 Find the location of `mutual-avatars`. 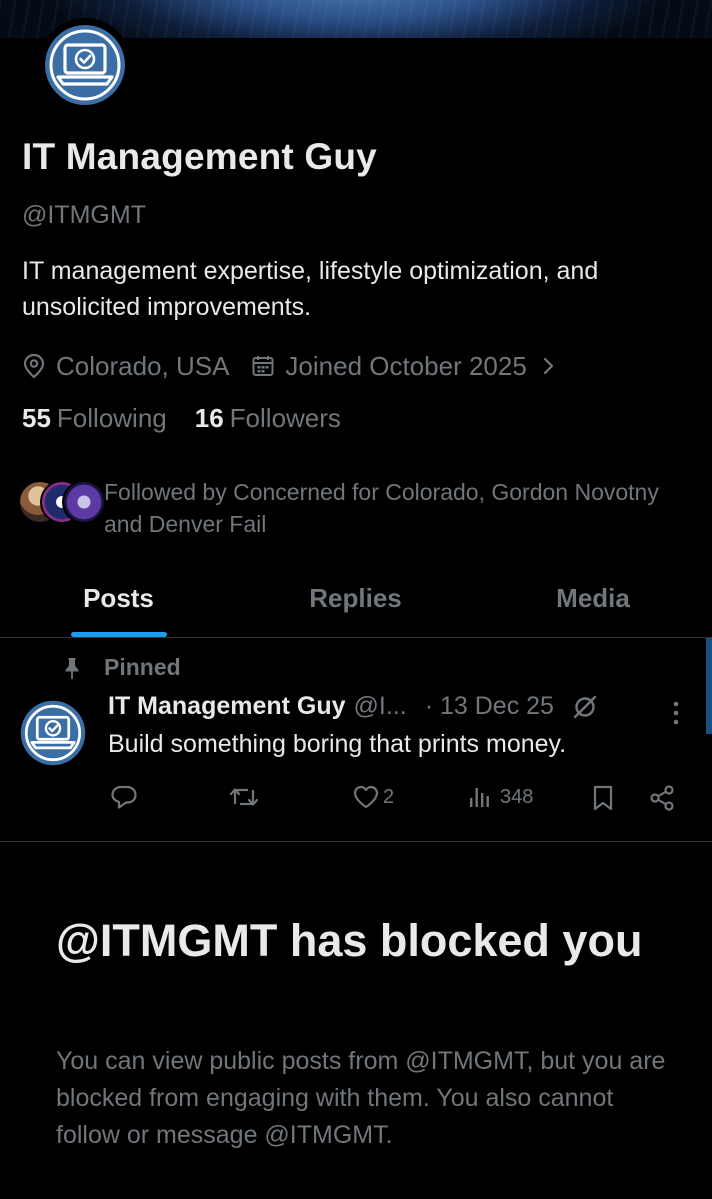

mutual-avatars is located at coordinates (62, 503).